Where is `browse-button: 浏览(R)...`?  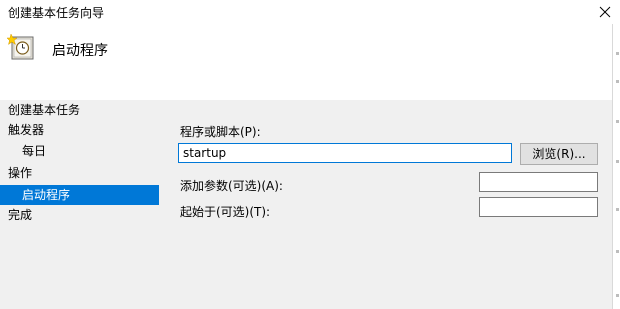 browse-button: 浏览(R)... is located at coordinates (559, 154).